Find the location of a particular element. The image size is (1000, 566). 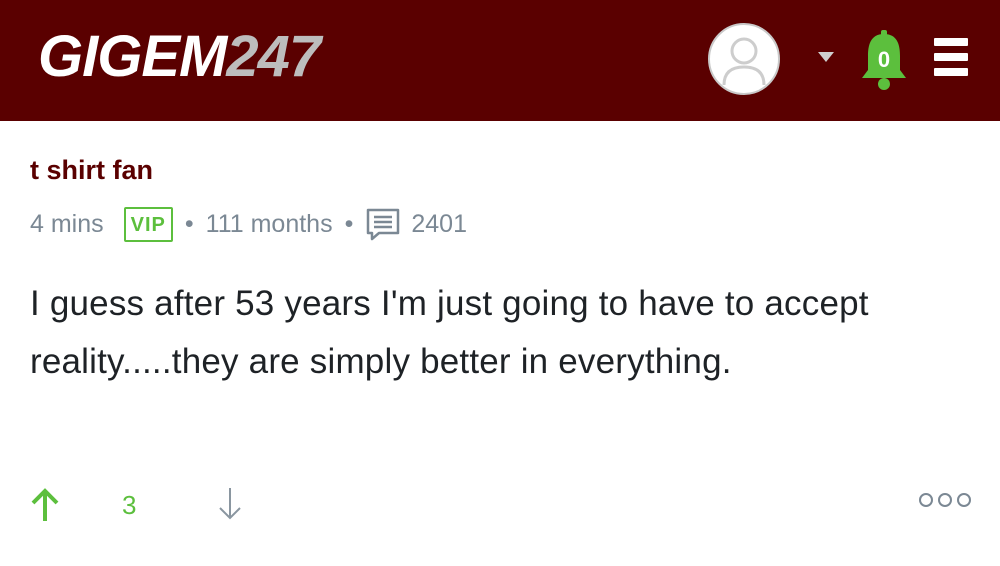

bell-icon: 0 is located at coordinates (884, 61).